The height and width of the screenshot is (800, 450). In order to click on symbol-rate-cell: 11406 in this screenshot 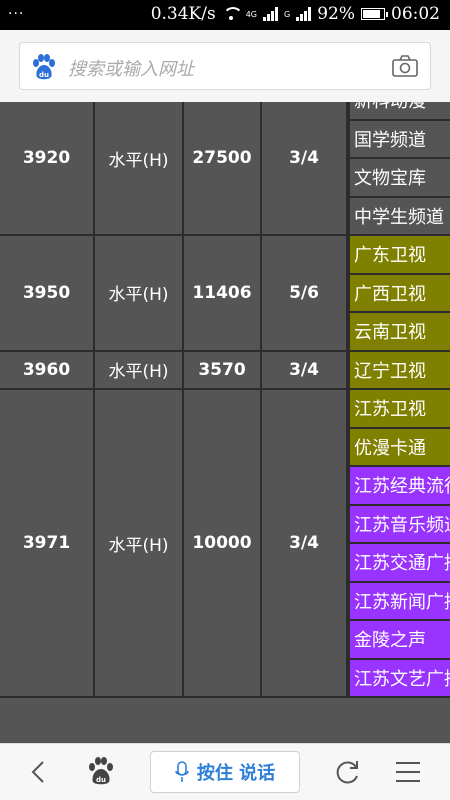, I will do `click(223, 294)`.